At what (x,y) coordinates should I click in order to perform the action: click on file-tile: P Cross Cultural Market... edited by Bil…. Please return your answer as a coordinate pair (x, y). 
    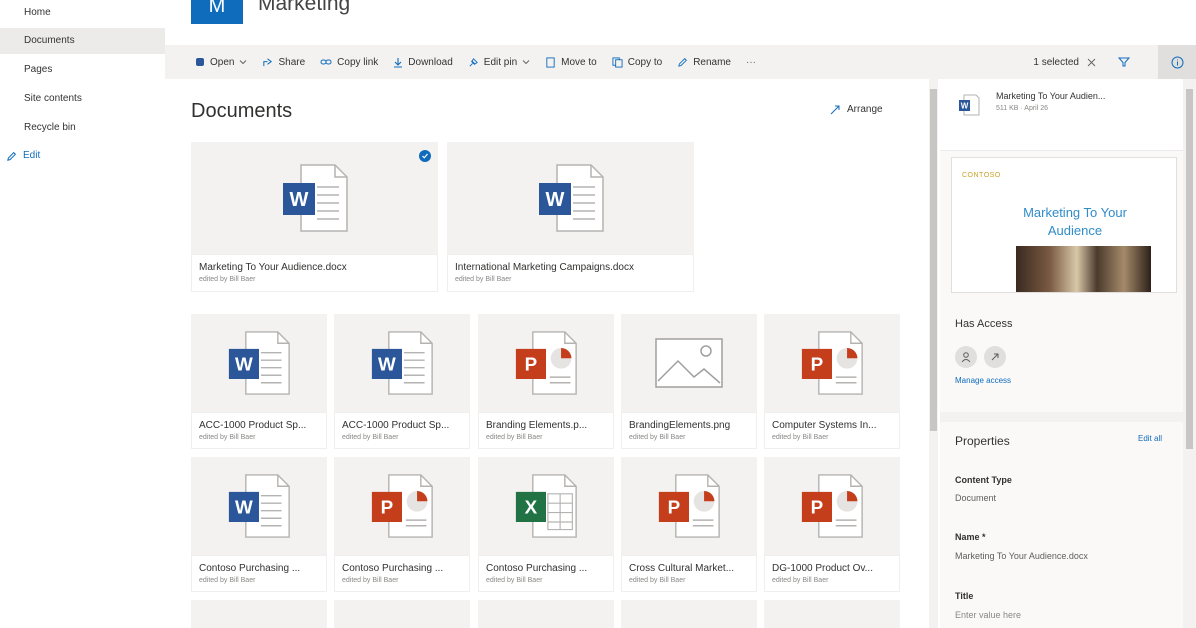
    Looking at the image, I should click on (689, 524).